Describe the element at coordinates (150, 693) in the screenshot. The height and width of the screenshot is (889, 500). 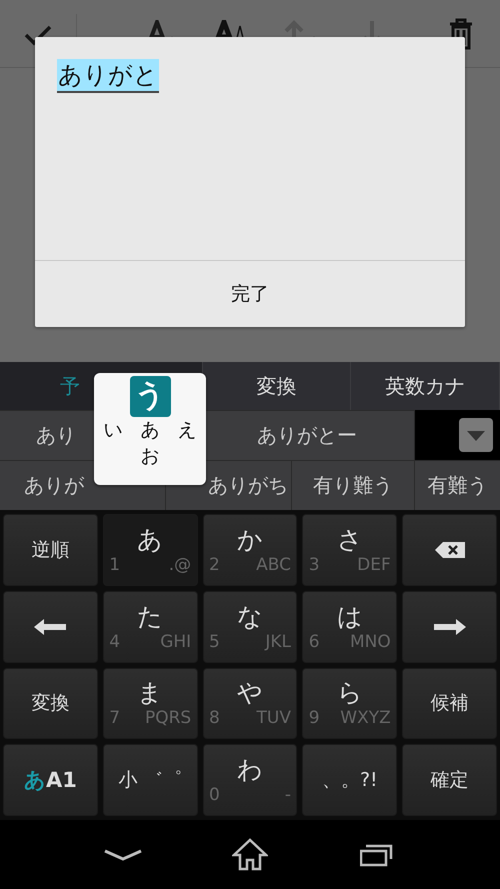
I see `key-kana: ま` at that location.